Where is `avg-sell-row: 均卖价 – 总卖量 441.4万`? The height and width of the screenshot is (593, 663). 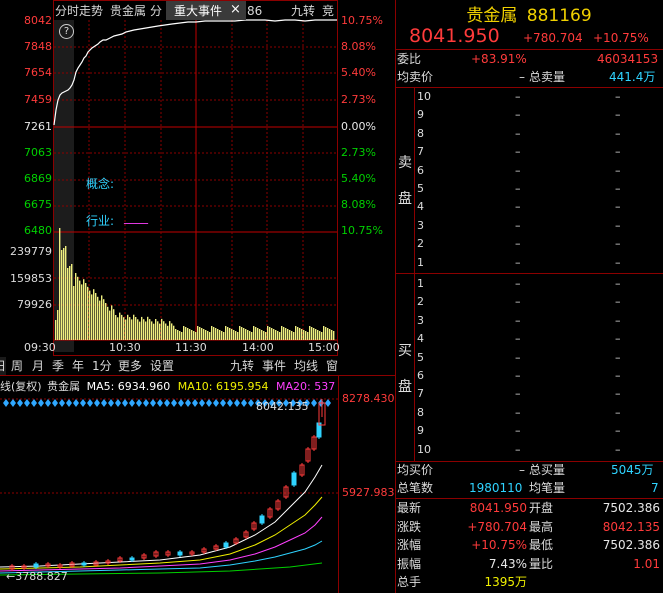 avg-sell-row: 均卖价 – 总卖量 441.4万 is located at coordinates (529, 77).